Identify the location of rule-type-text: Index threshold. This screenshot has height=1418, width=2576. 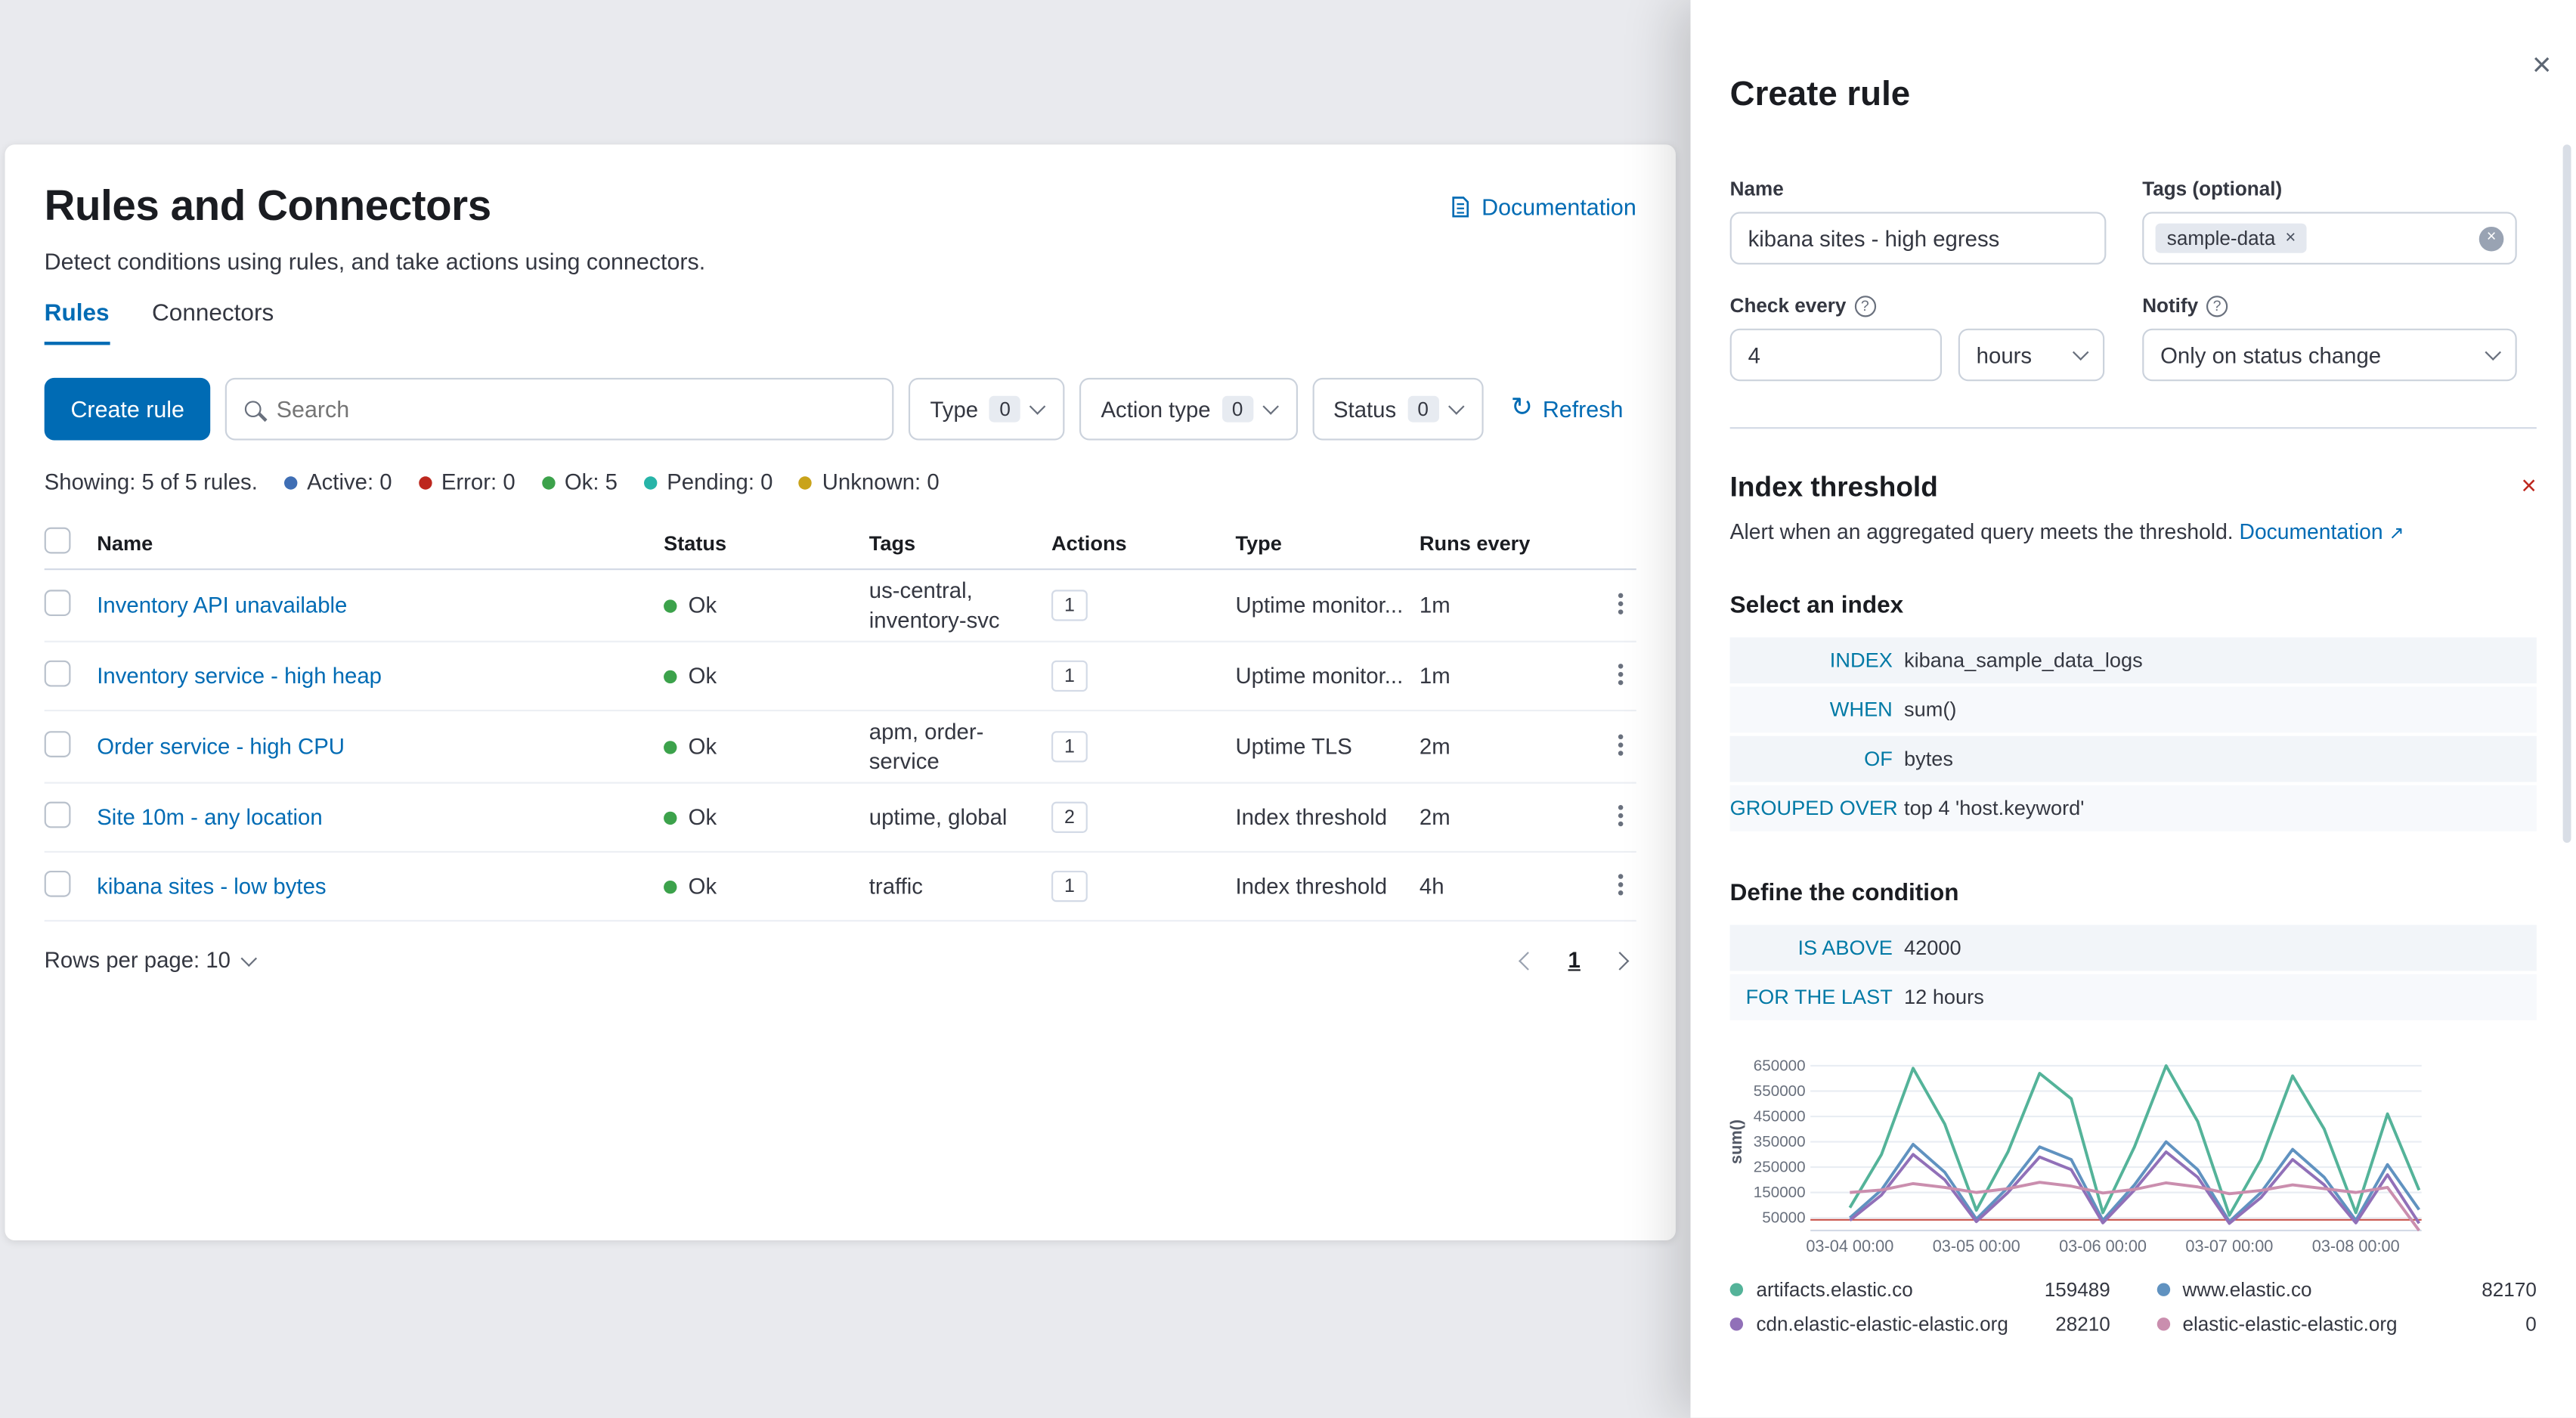
(1311, 886).